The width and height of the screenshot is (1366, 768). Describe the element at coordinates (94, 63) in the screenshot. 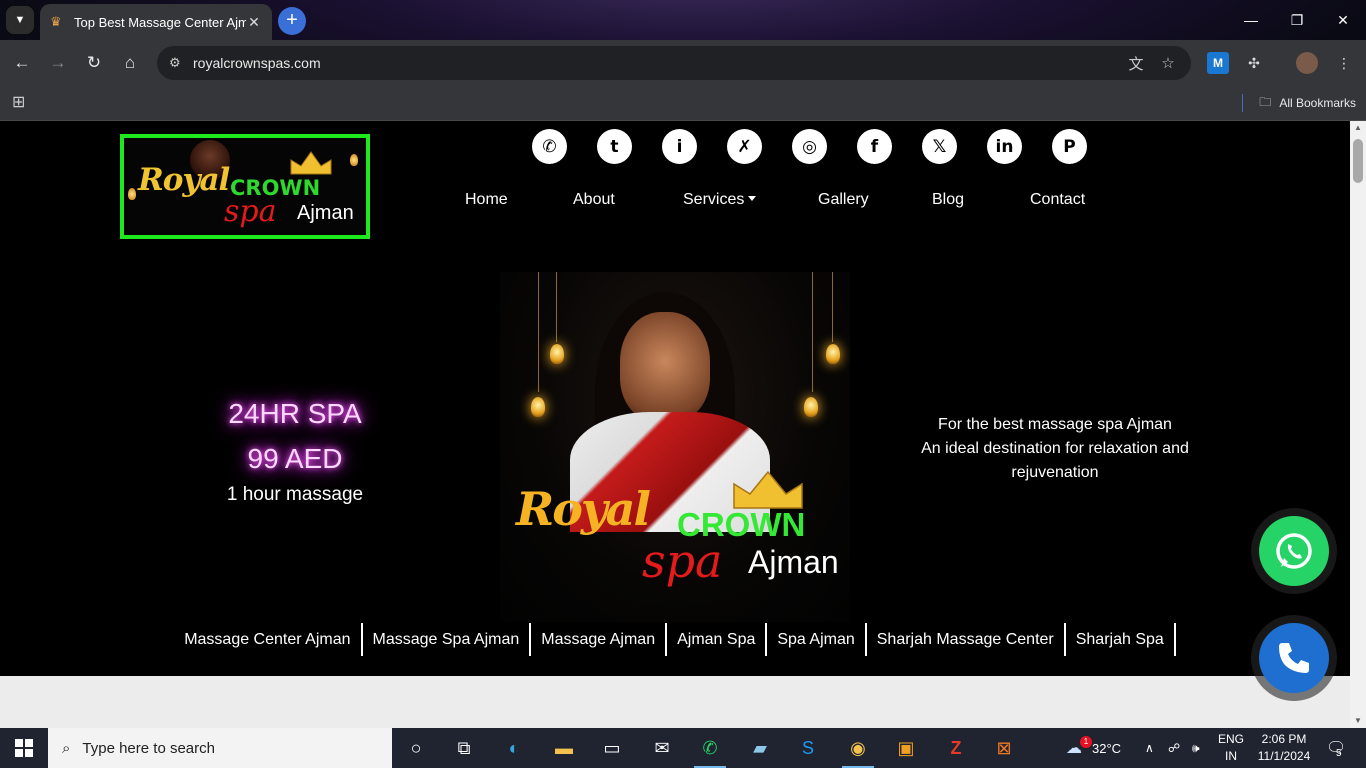

I see `reload-icon: ↻` at that location.